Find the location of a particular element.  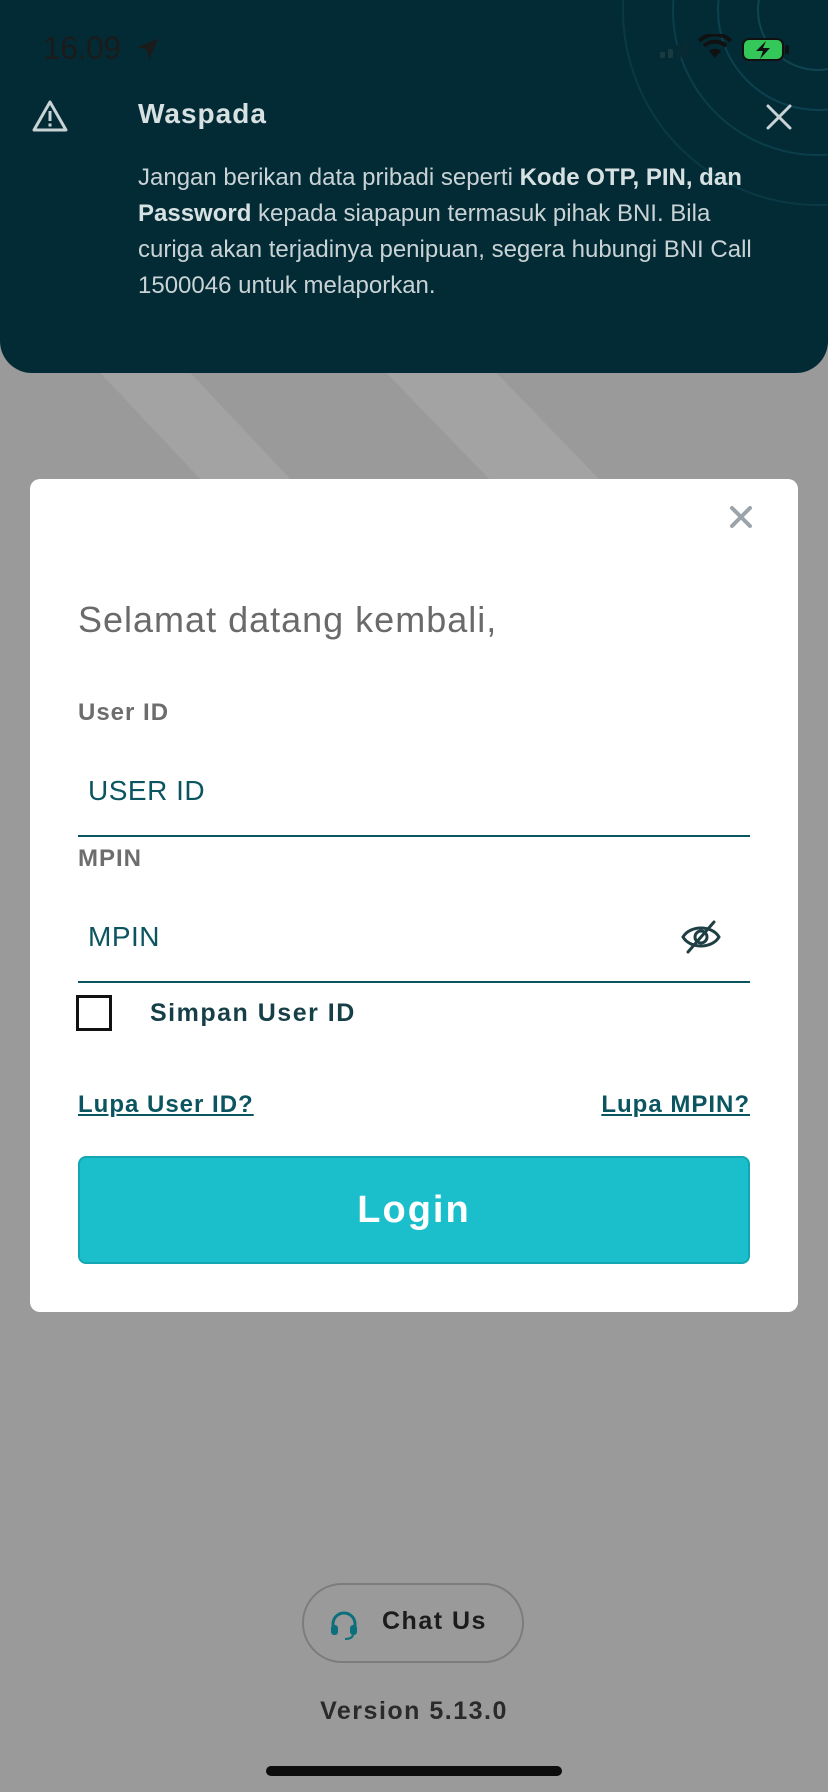

remember-user-id-checkbox is located at coordinates (94, 1013).